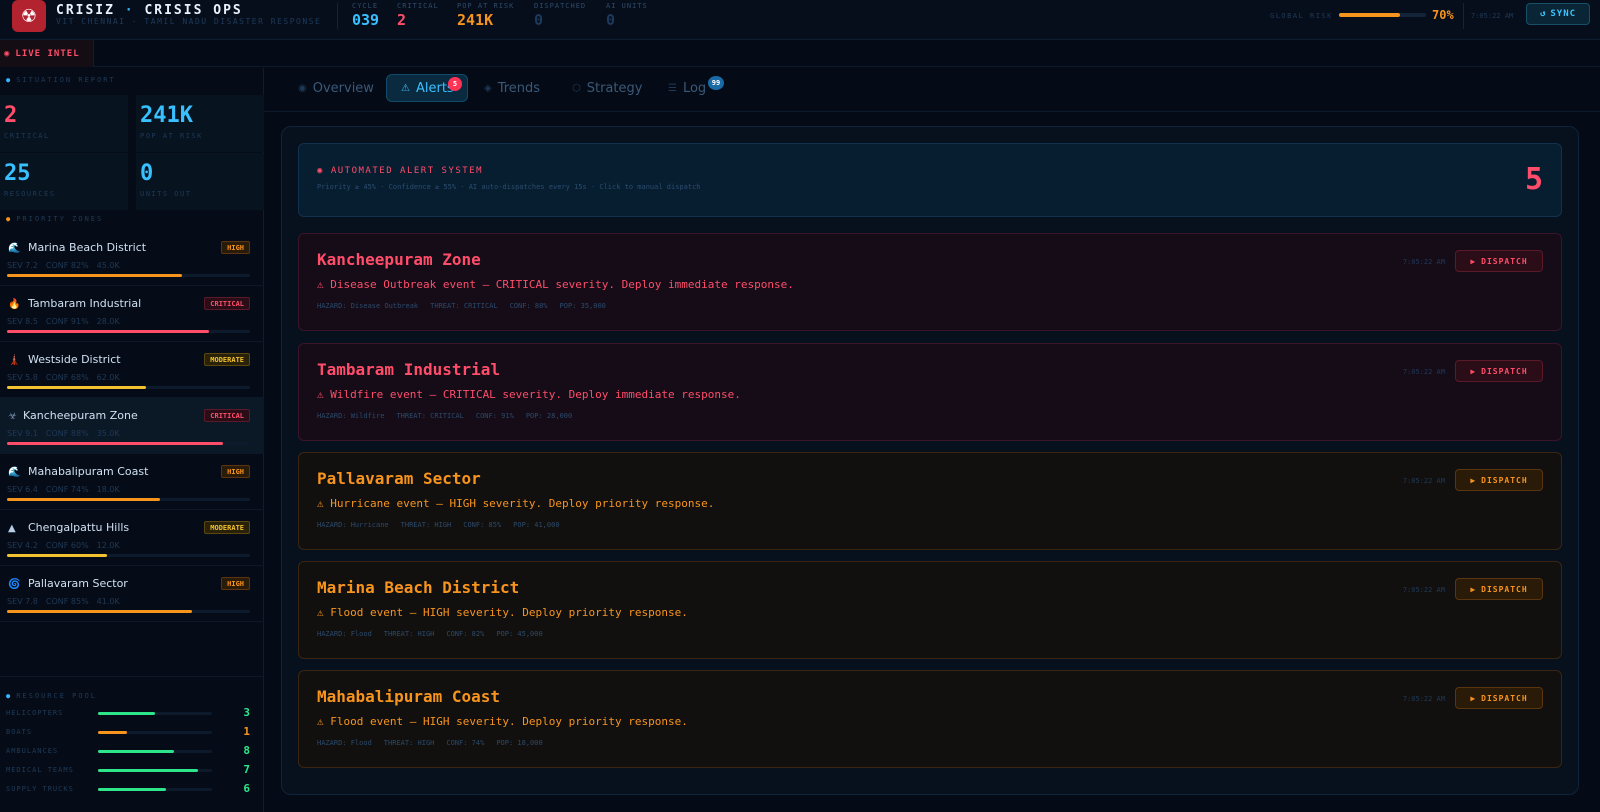 The height and width of the screenshot is (812, 1600). What do you see at coordinates (60, 219) in the screenshot?
I see `section-title-text: PRIORITY ZONES` at bounding box center [60, 219].